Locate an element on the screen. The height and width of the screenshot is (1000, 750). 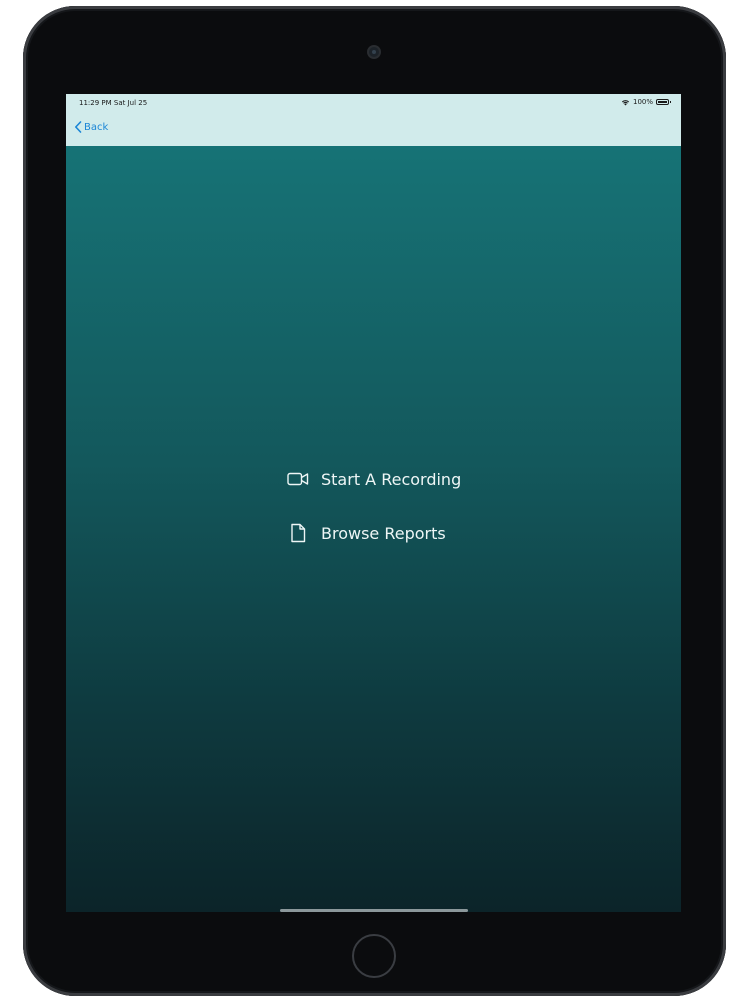
start-recording-button: Start A Recording is located at coordinates (397, 479).